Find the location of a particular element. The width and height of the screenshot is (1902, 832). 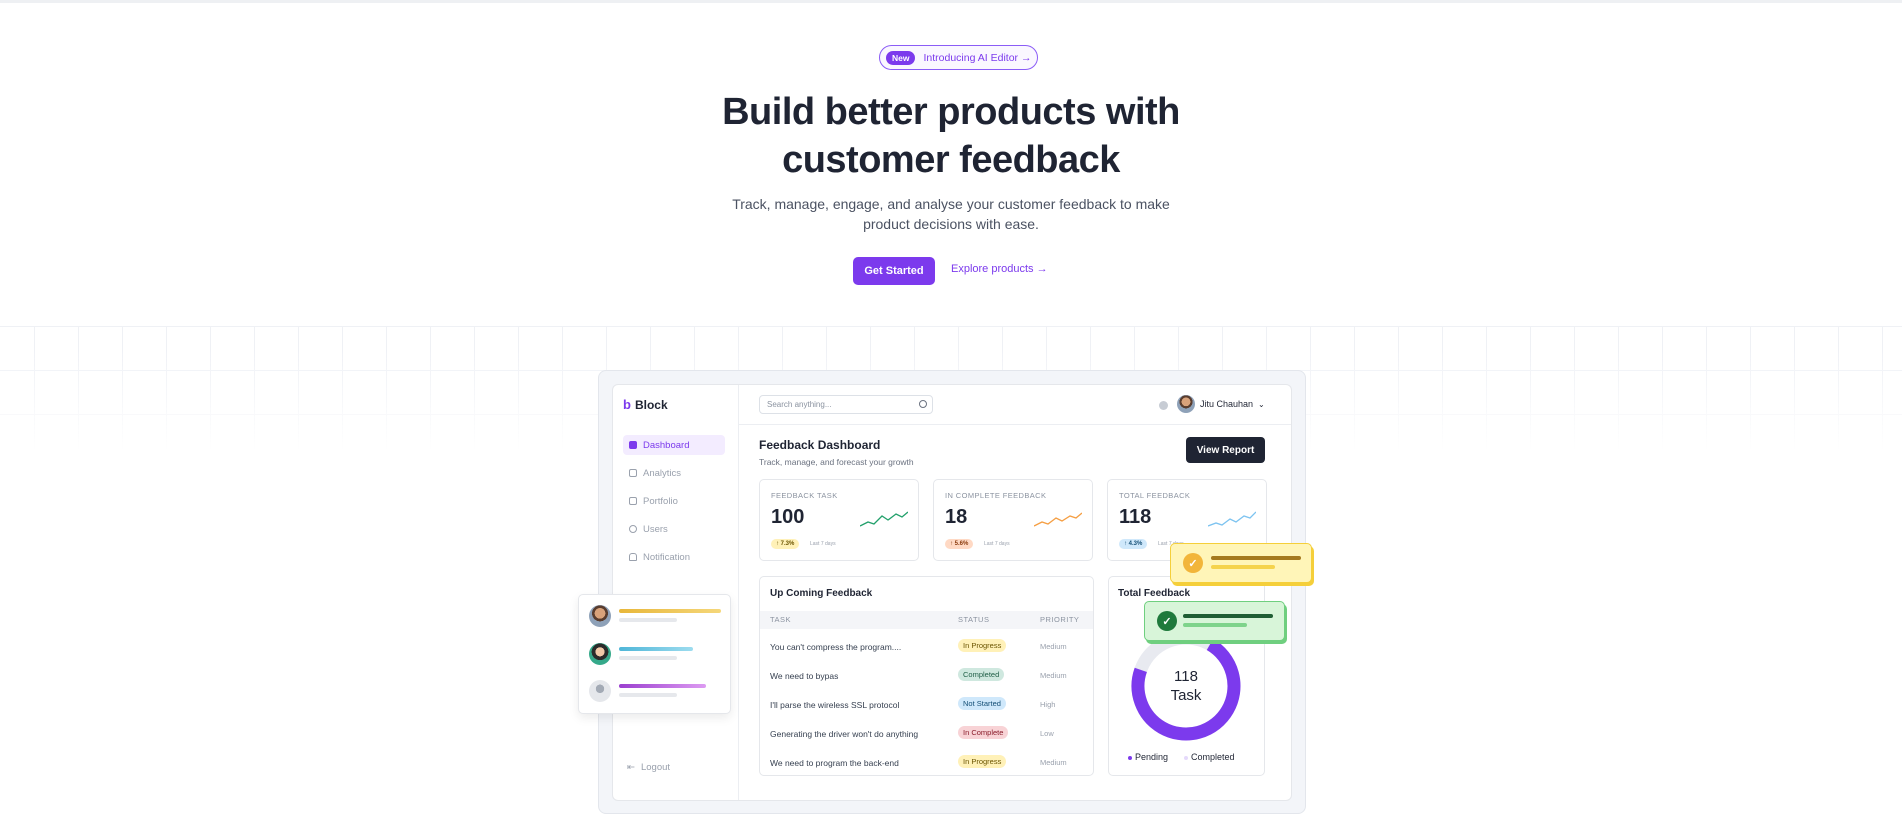

priority-text: Low is located at coordinates (1047, 733).